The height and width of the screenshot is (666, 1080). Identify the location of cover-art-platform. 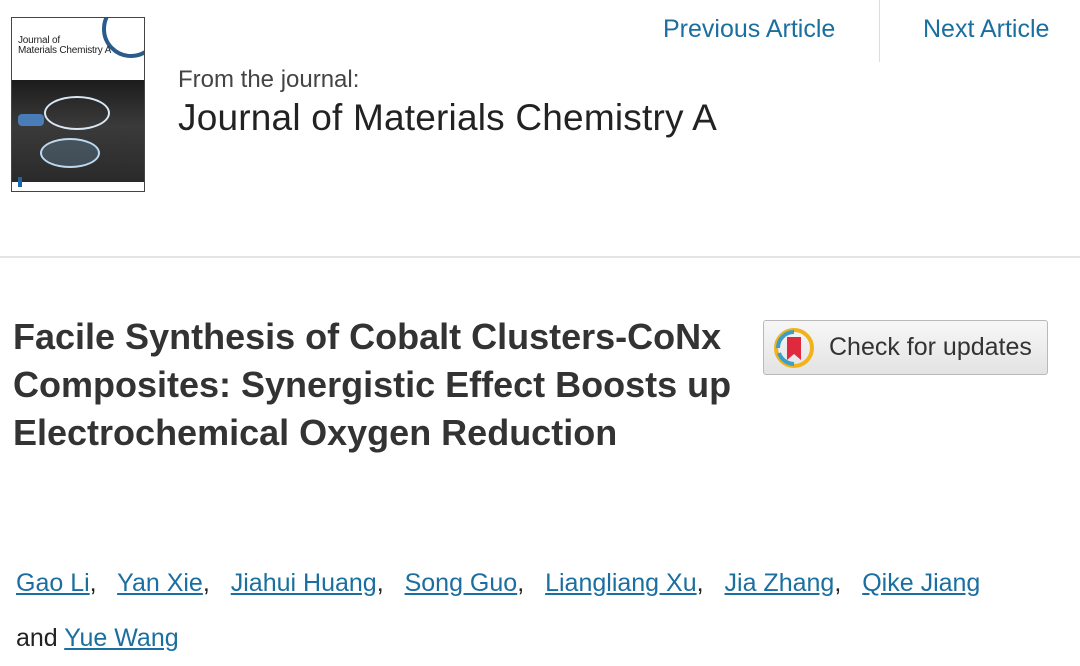
(70, 153).